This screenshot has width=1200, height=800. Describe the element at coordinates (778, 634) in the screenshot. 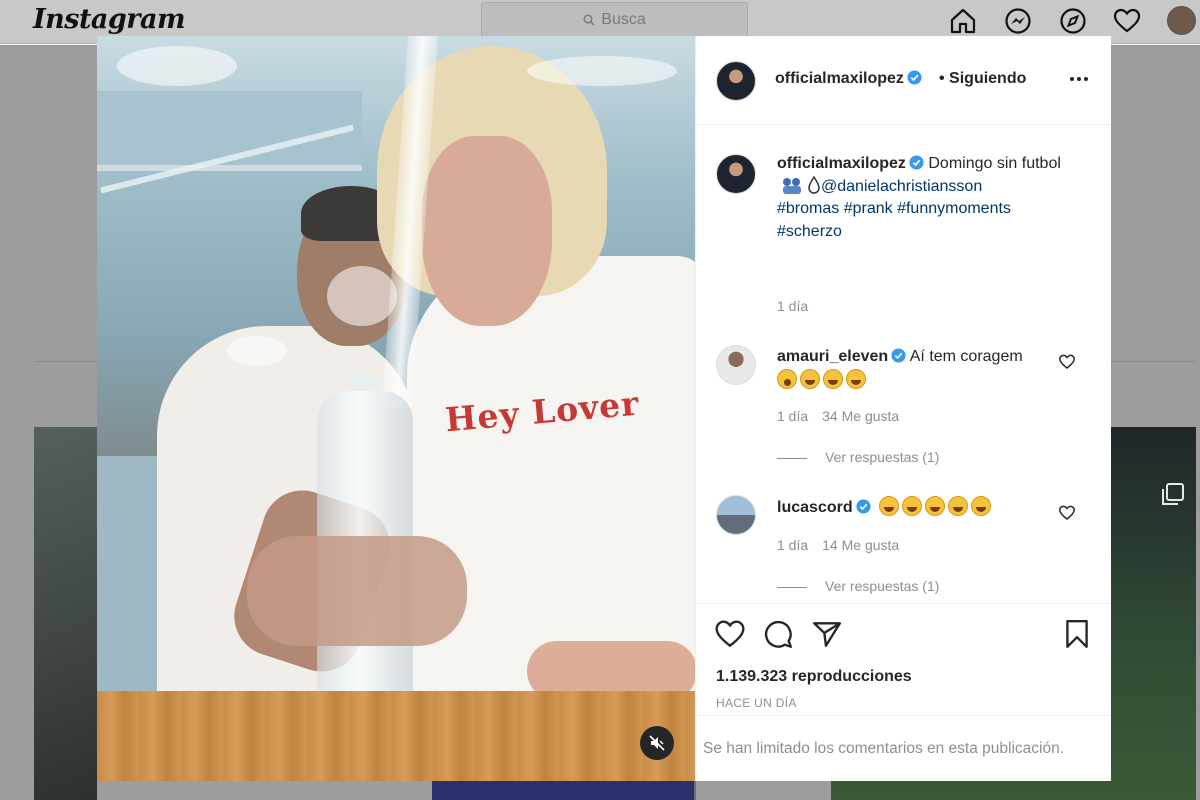

I see `comment-bubble-icon` at that location.